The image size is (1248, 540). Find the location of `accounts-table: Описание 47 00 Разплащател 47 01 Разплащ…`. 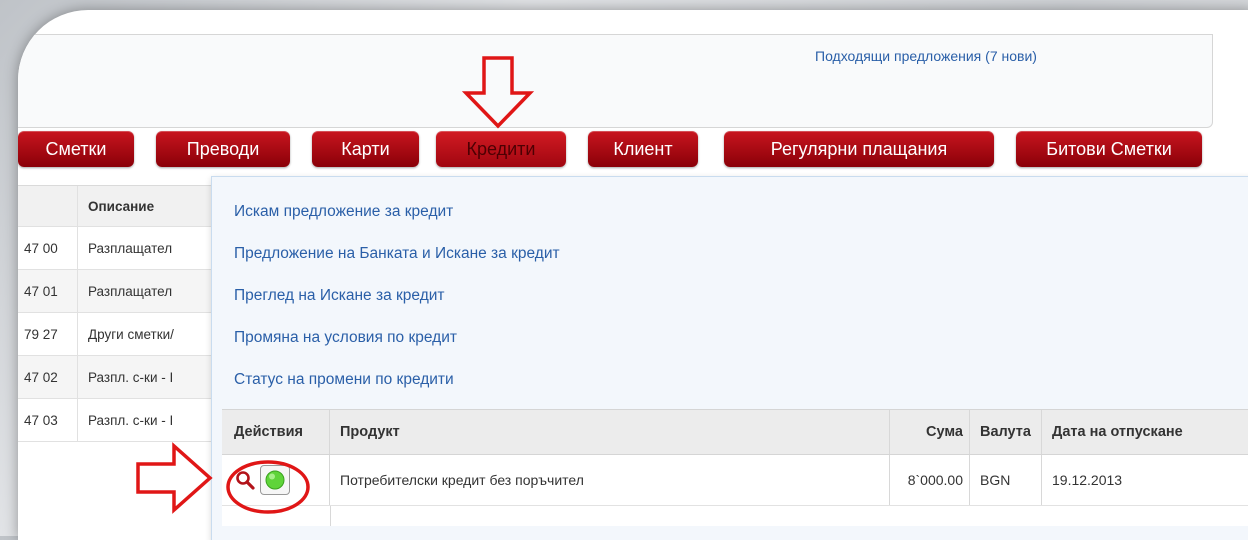

accounts-table: Описание 47 00 Разплащател 47 01 Разплащ… is located at coordinates (118, 313).